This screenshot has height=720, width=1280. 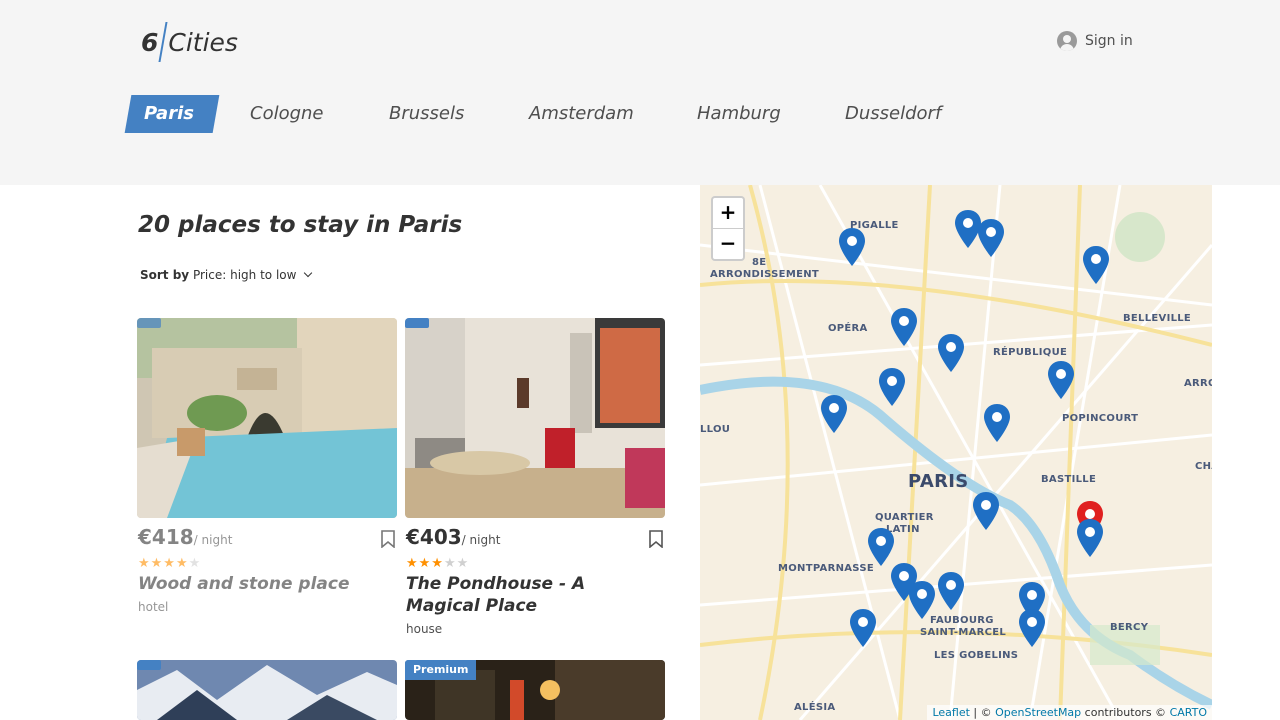 I want to click on sort-value: Price: high to low, so click(x=244, y=275).